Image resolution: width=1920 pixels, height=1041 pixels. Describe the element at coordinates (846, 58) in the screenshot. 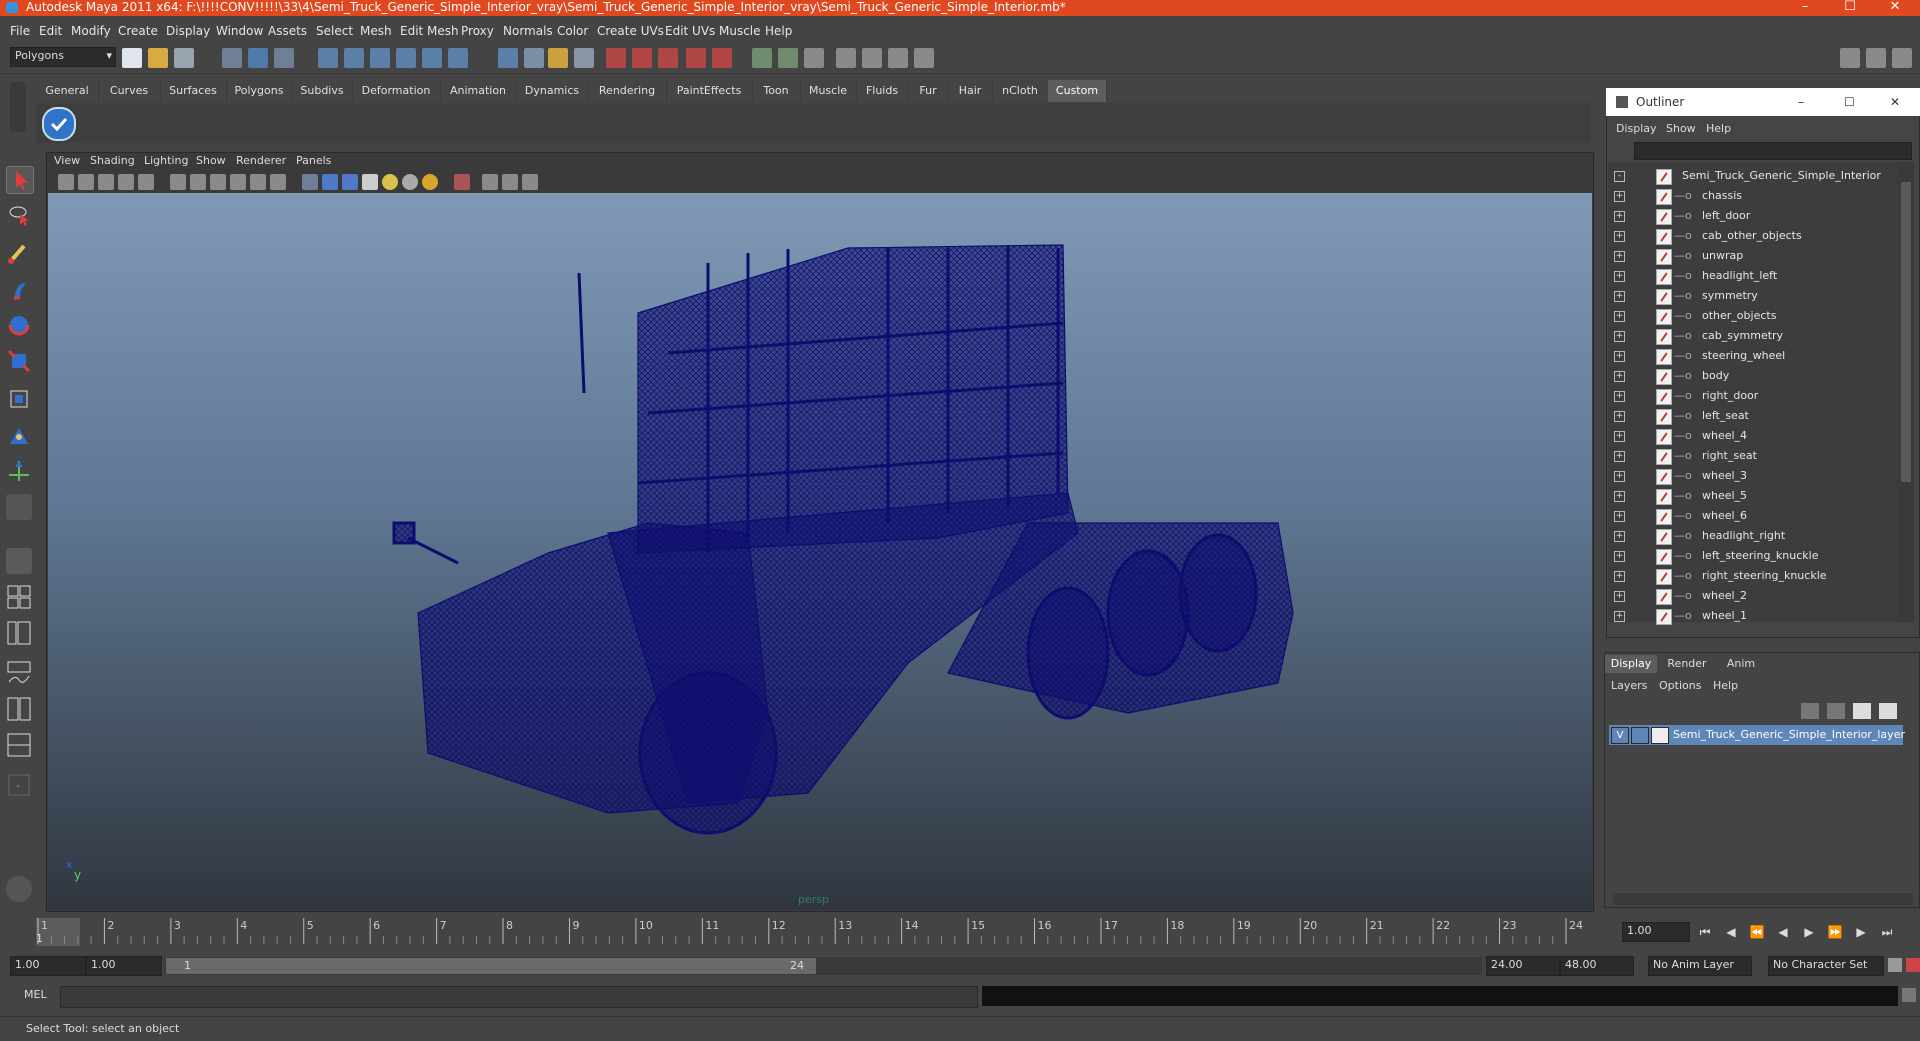

I see `panel-layout-icon` at that location.